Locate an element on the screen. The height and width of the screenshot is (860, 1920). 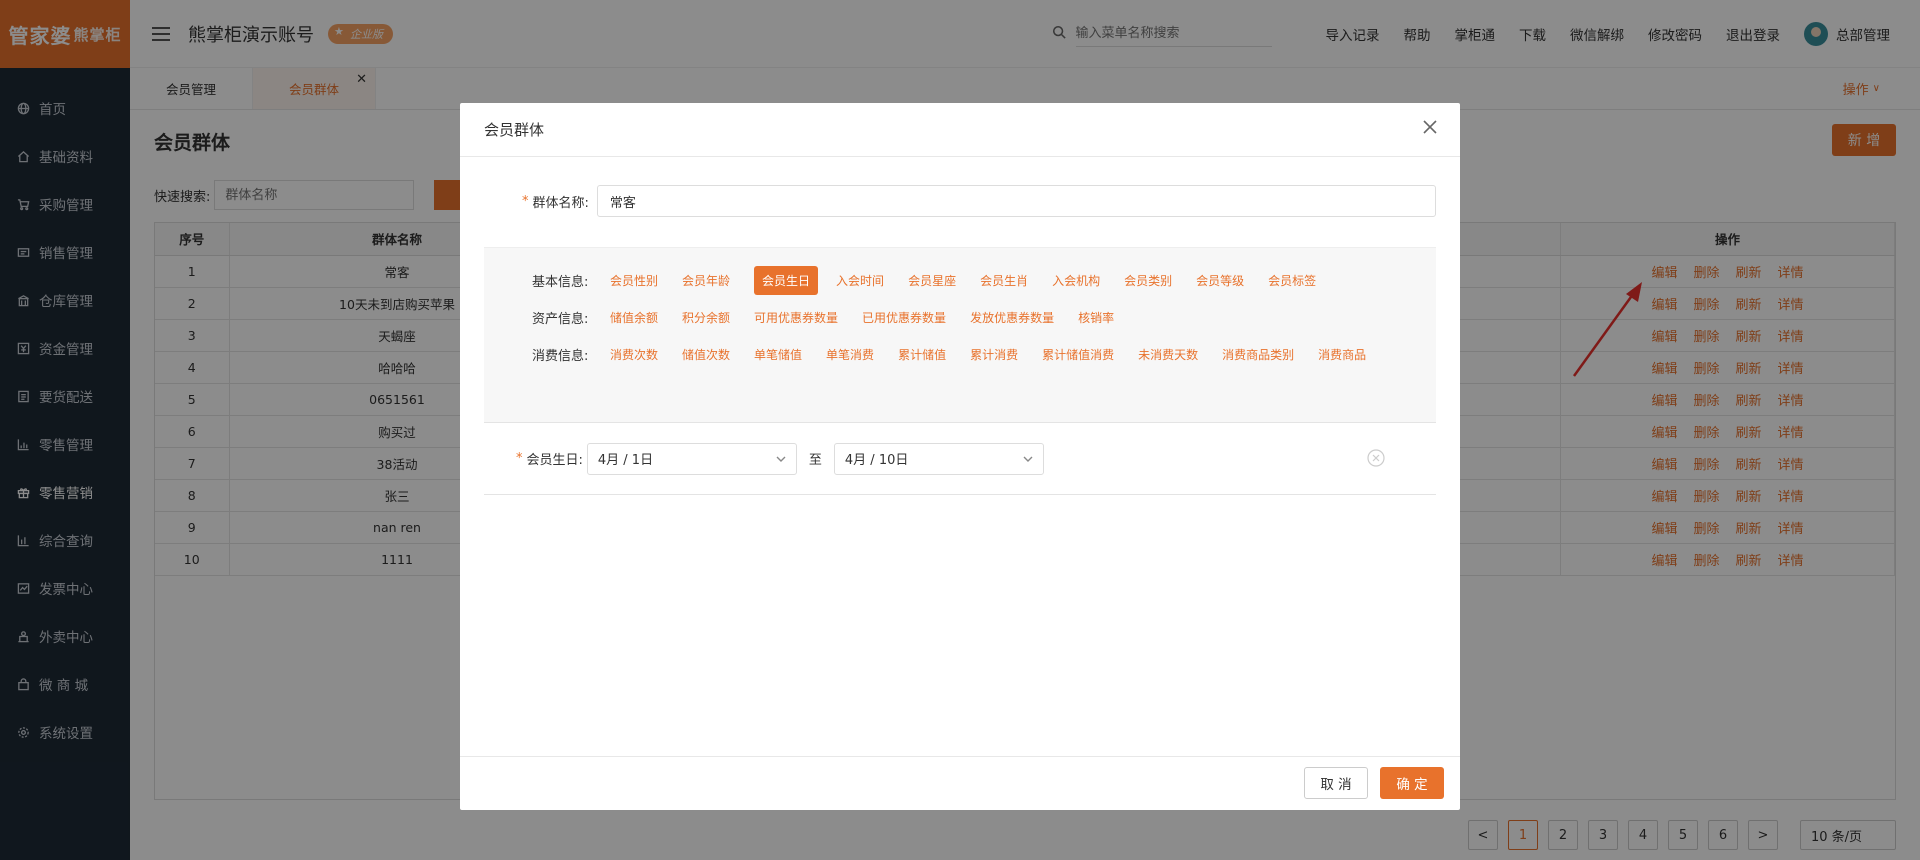
condition-chip: 消费商品类别 is located at coordinates (1258, 354).